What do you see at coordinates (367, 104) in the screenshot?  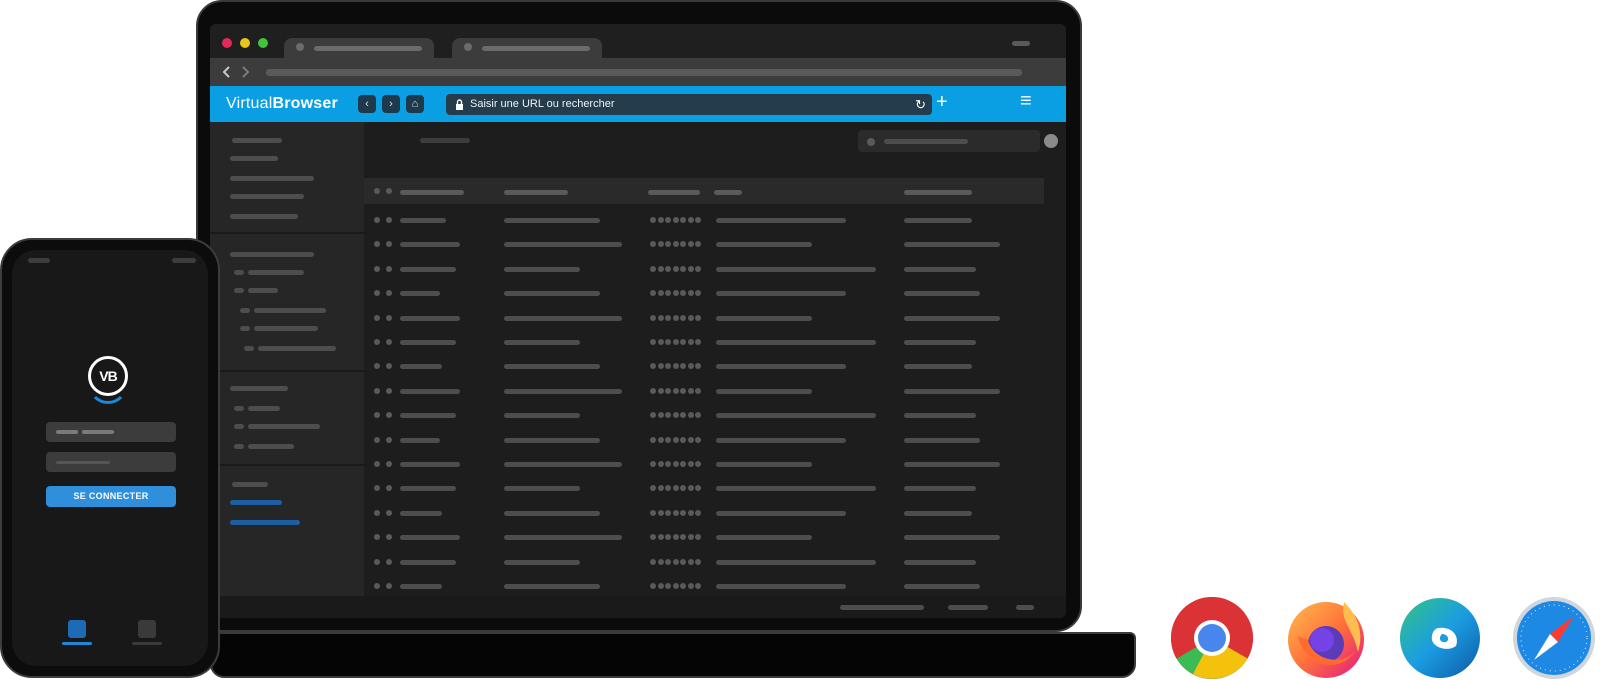 I see `back-button: ‹` at bounding box center [367, 104].